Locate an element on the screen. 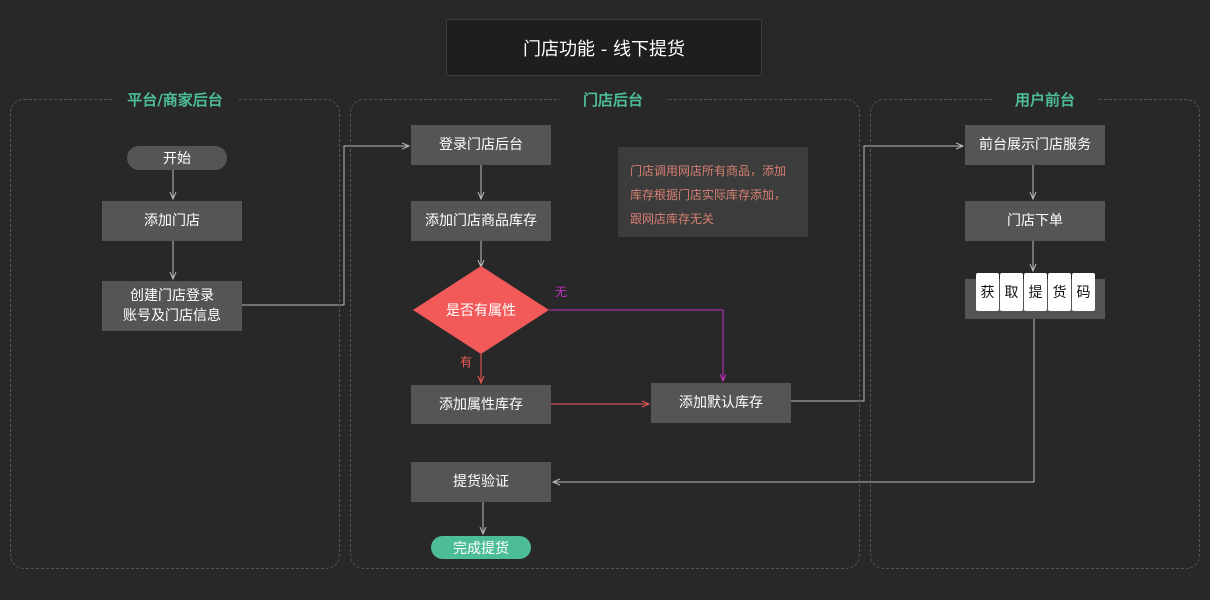  pickup-verify-node: 提货验证 is located at coordinates (481, 482).